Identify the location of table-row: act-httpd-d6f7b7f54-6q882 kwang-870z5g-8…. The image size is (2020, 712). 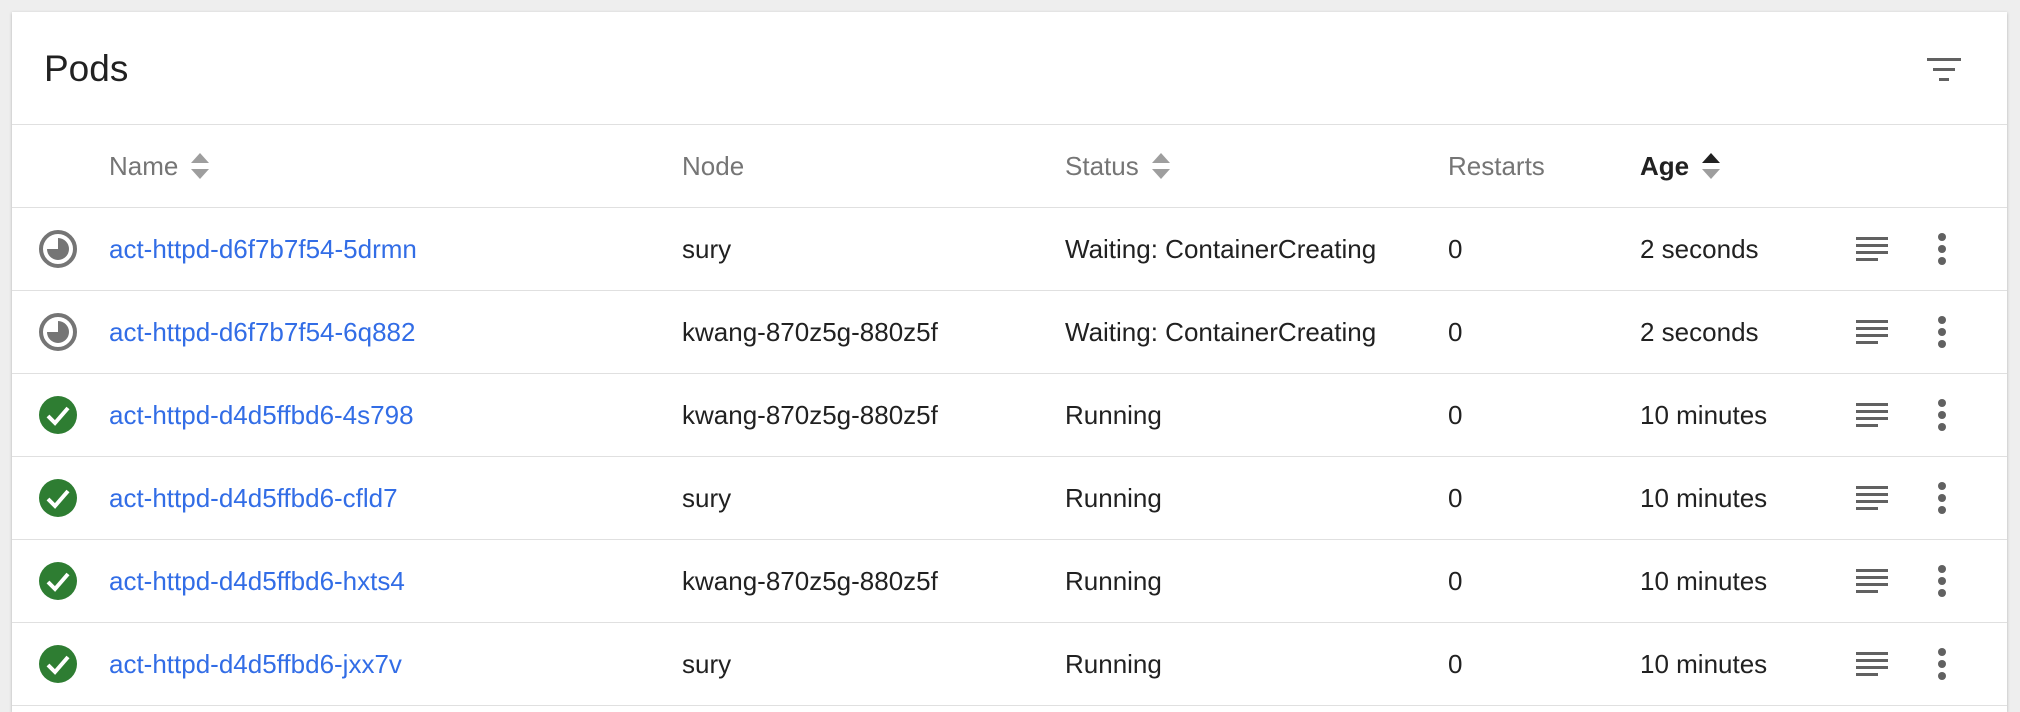
(1009, 332).